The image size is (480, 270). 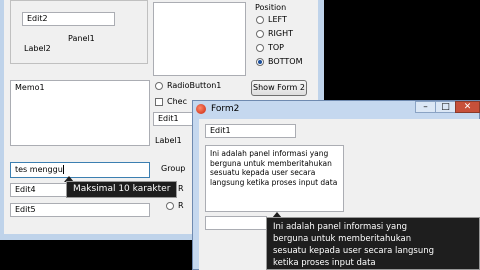 What do you see at coordinates (279, 88) in the screenshot?
I see `show-form2-button: Show Form 2` at bounding box center [279, 88].